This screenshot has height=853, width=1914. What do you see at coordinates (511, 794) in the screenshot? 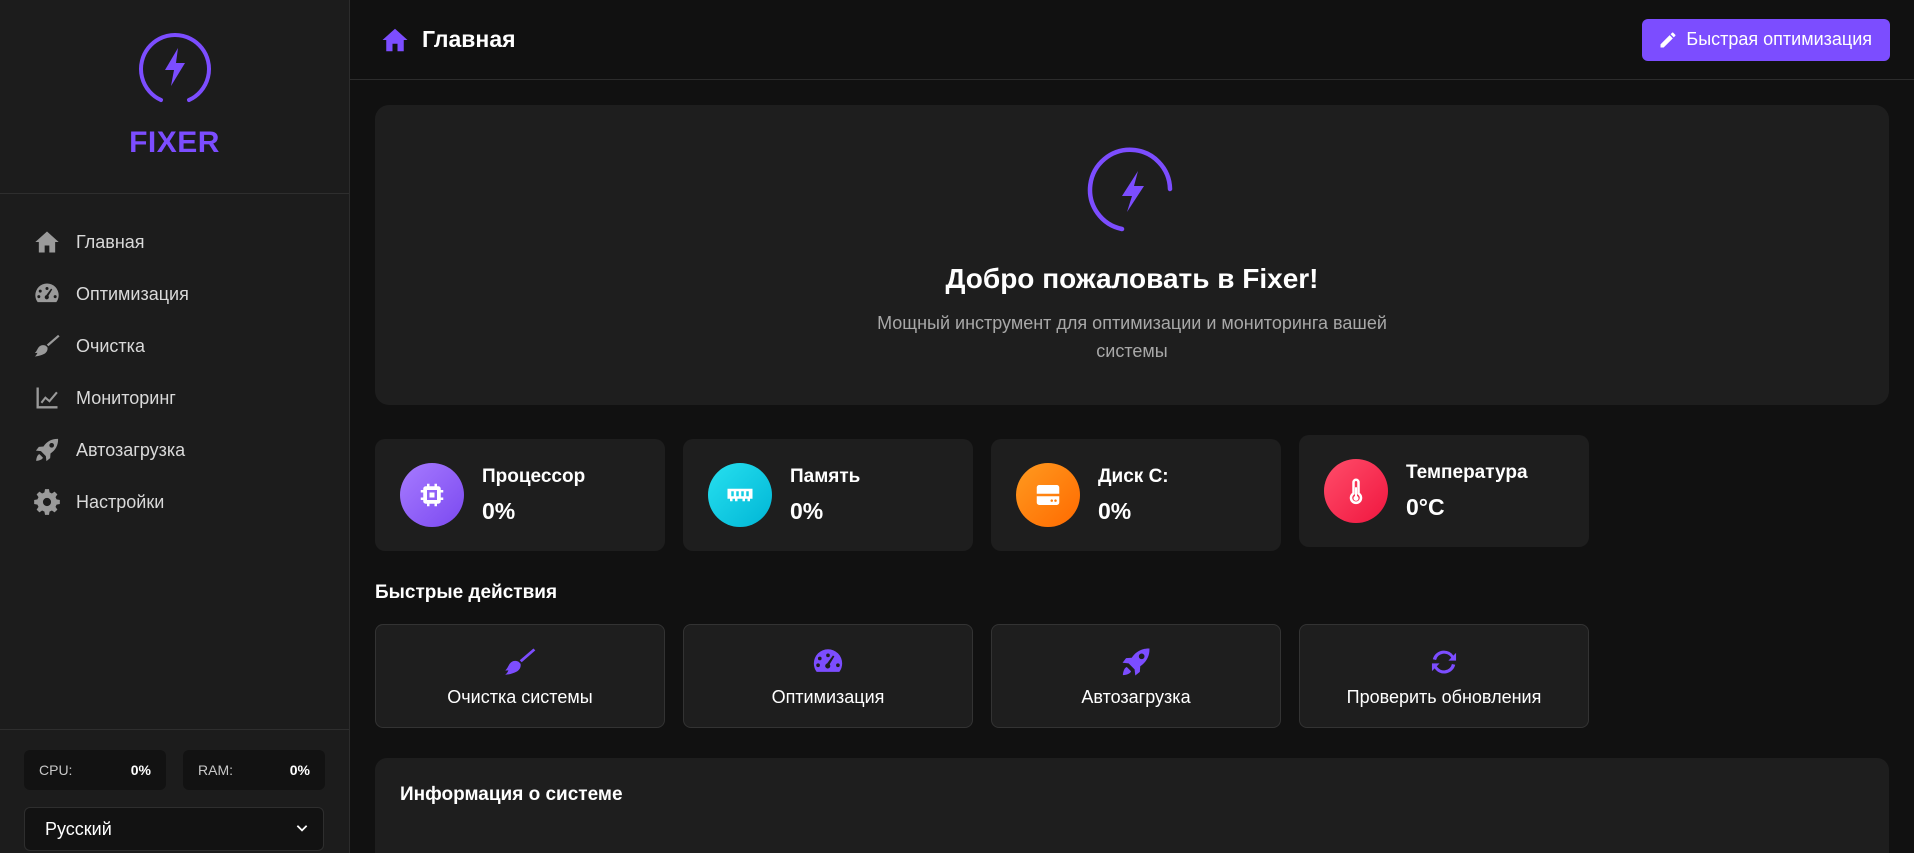
I see `system-info-title: Информация о системе` at bounding box center [511, 794].